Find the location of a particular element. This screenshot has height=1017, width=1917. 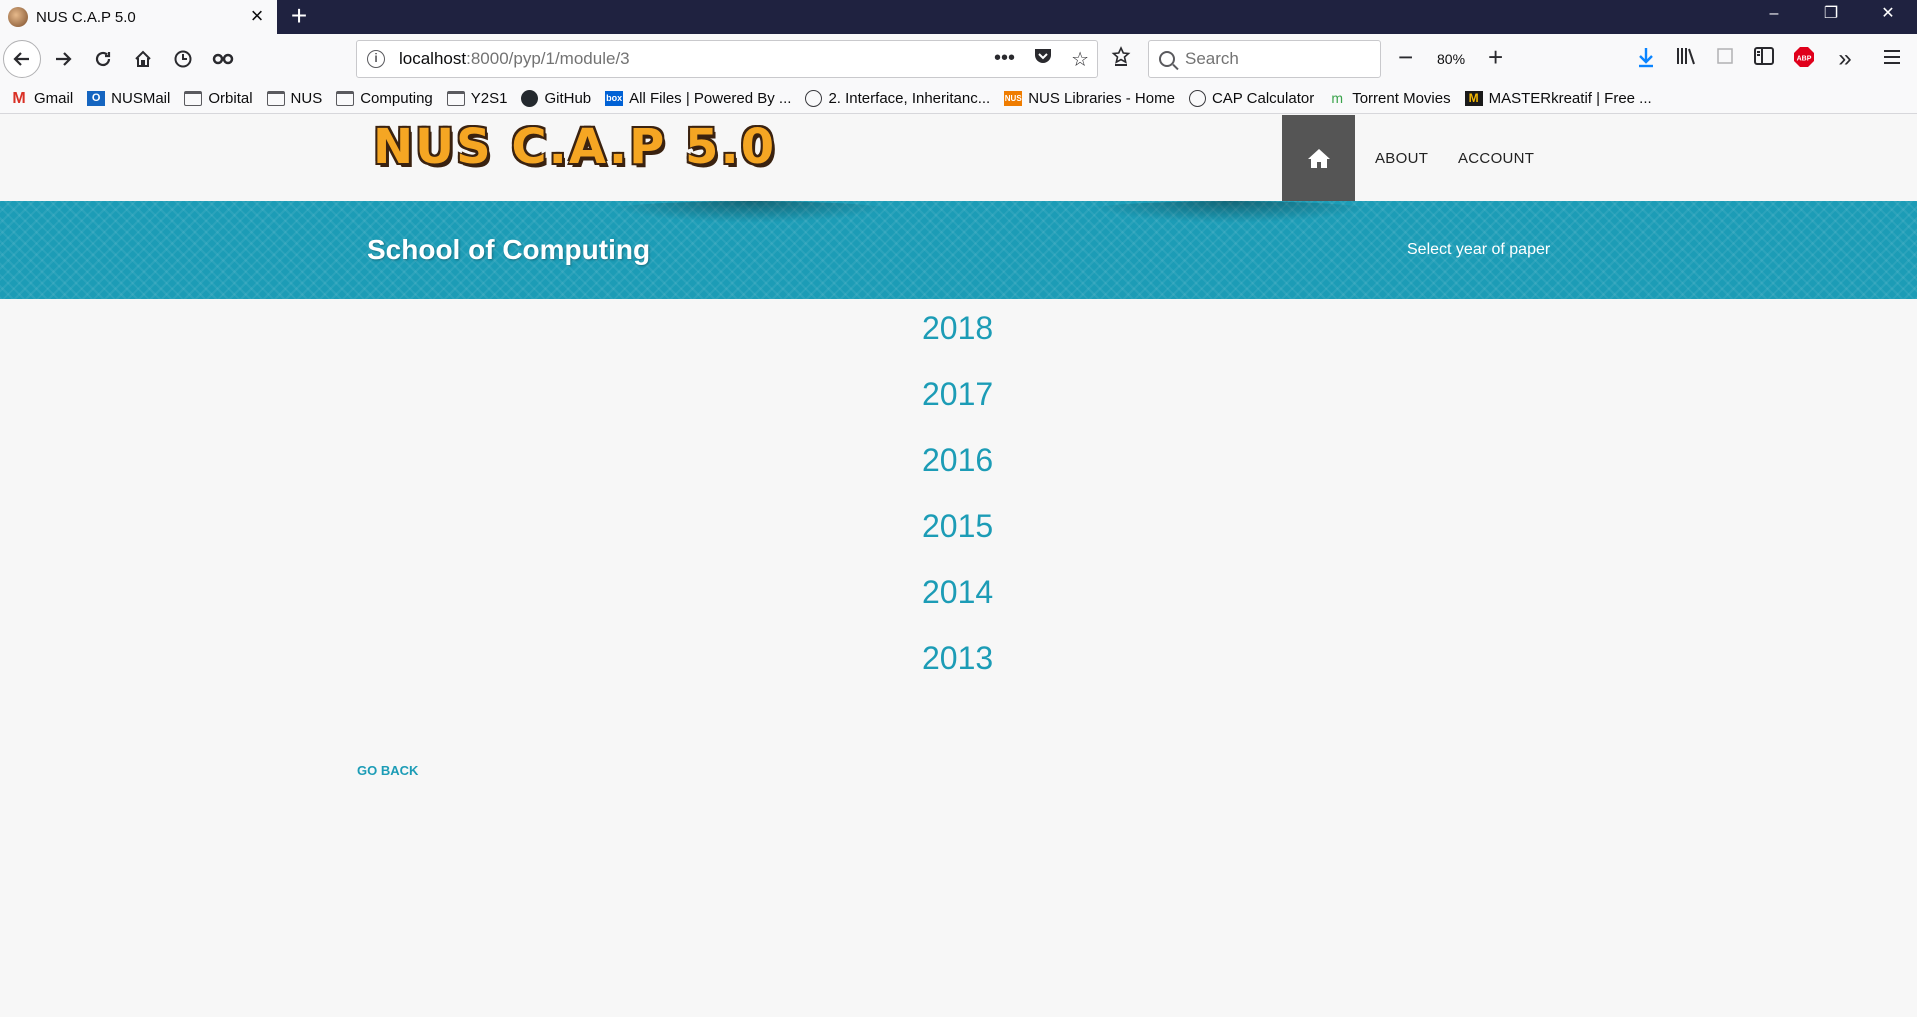

url-host: localhost is located at coordinates (433, 58).